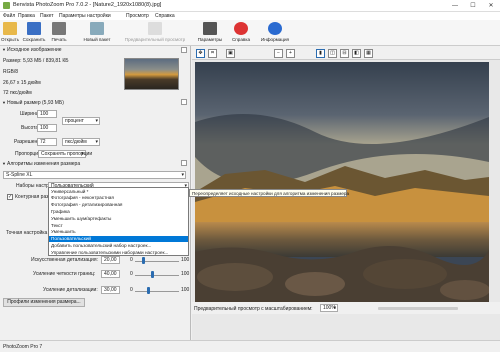  What do you see at coordinates (473, 6) in the screenshot?
I see `maximize-button: ☐` at bounding box center [473, 6].